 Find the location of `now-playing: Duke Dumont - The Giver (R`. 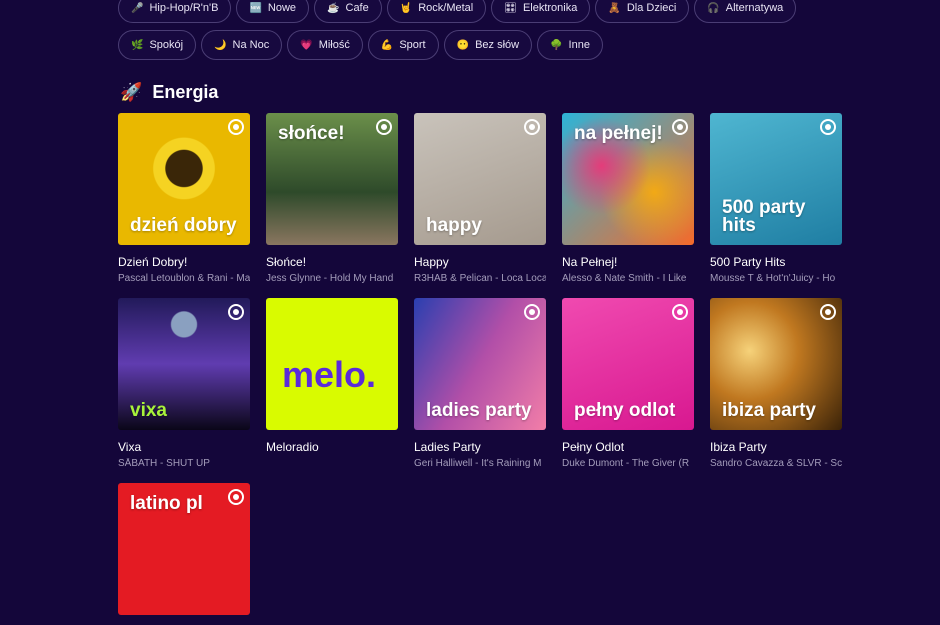

now-playing: Duke Dumont - The Giver (R is located at coordinates (626, 463).